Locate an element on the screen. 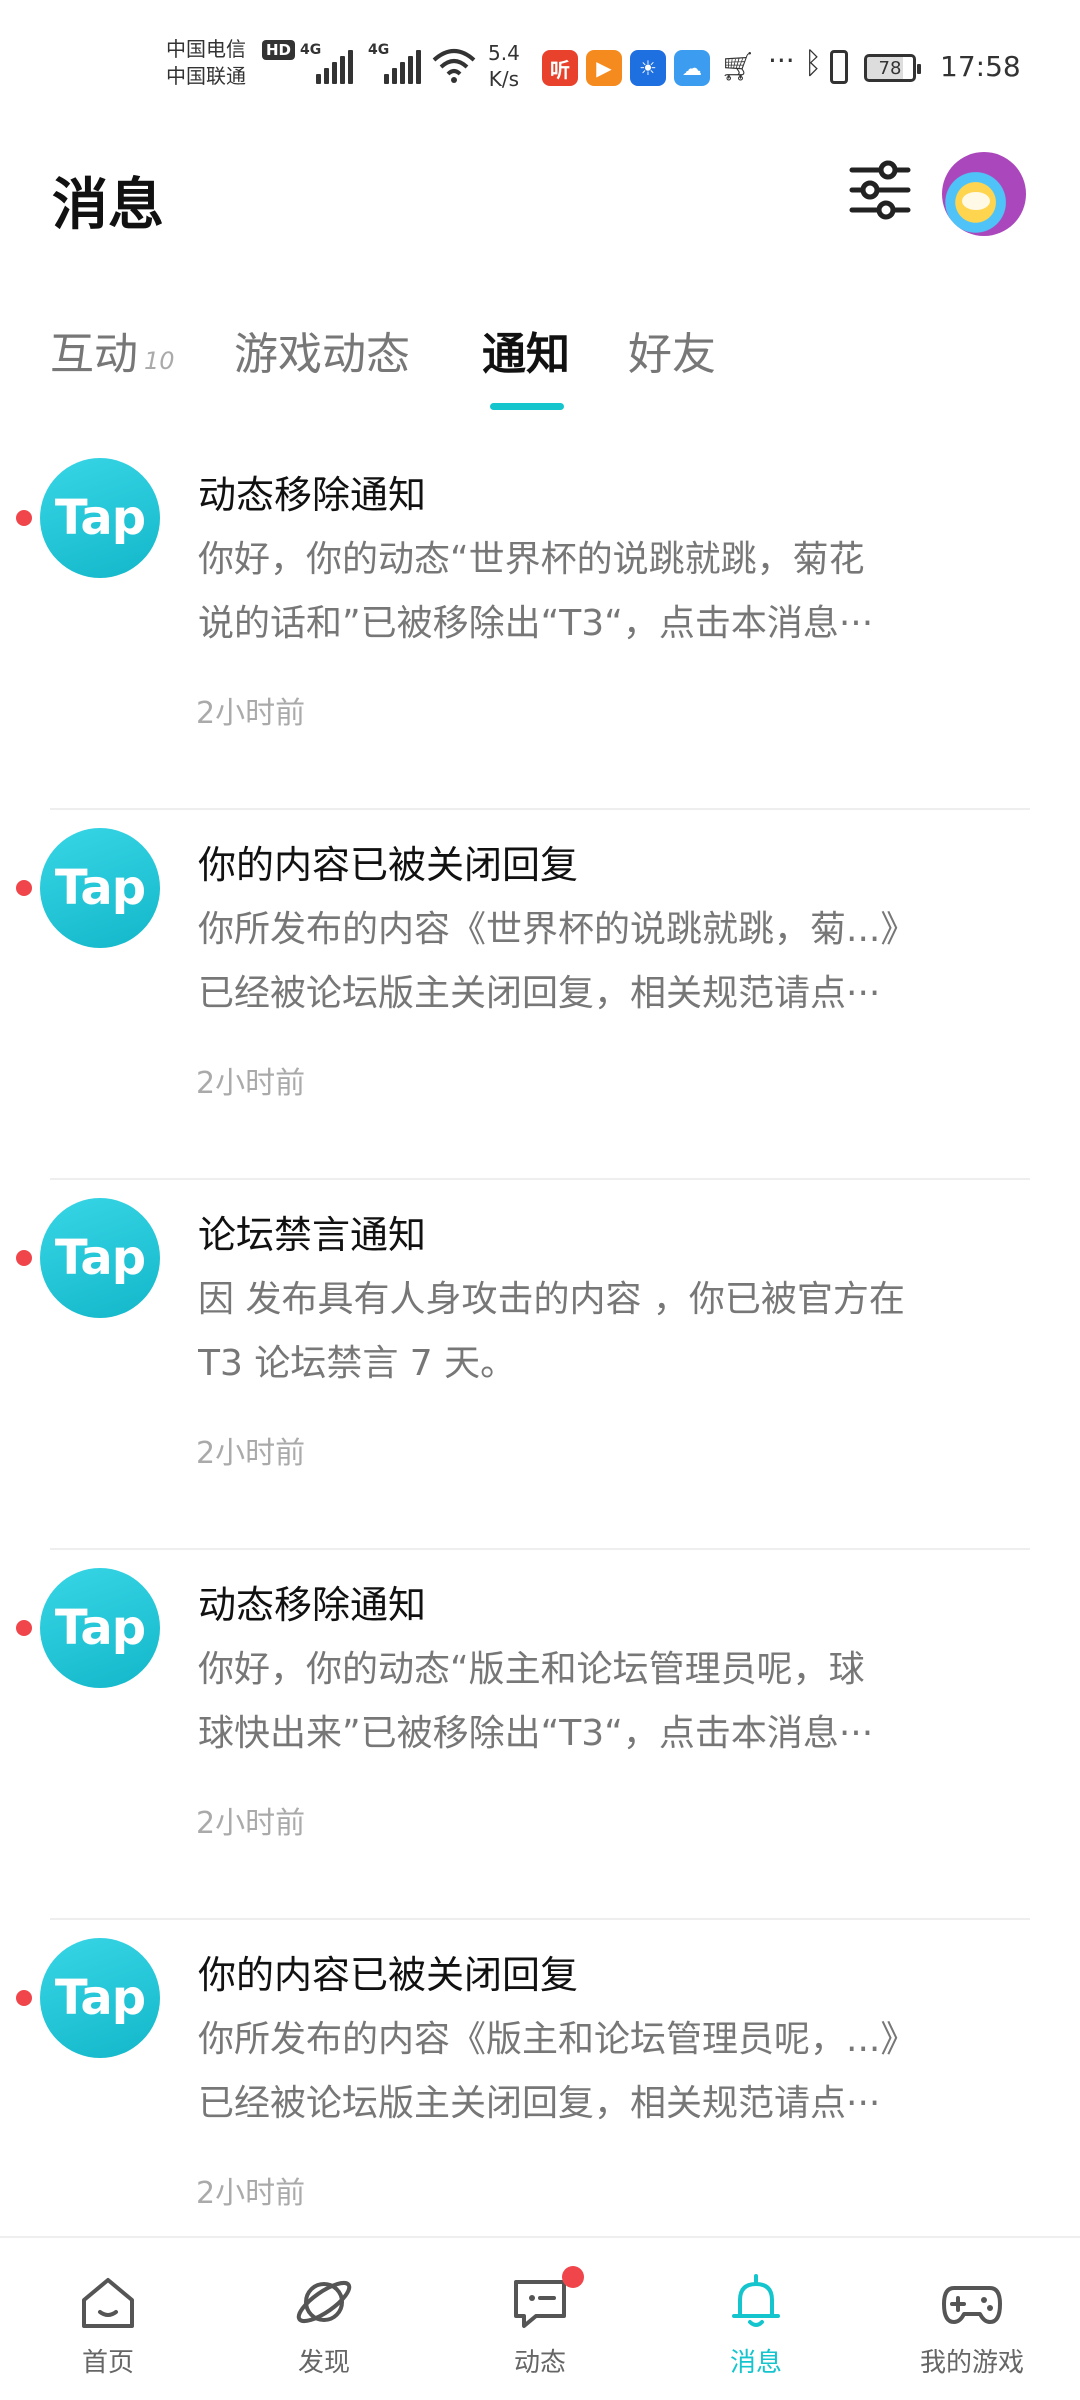 This screenshot has width=1080, height=2400. tab-friends: 好友 is located at coordinates (672, 350).